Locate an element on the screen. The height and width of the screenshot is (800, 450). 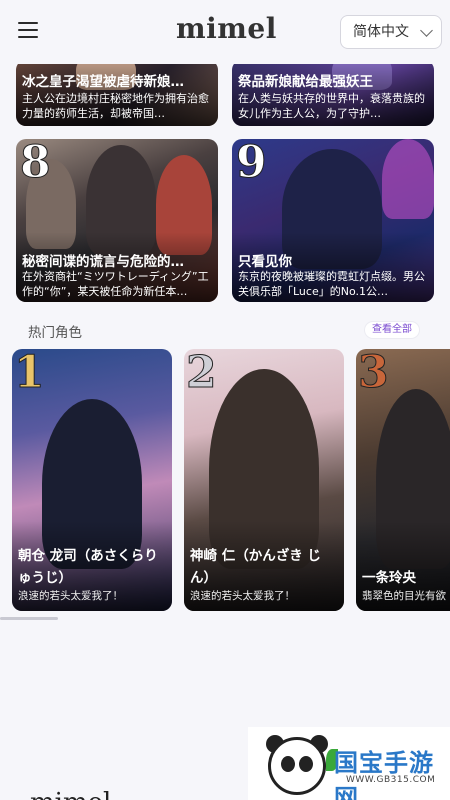
footer-logo: mimel is located at coordinates (70, 792).